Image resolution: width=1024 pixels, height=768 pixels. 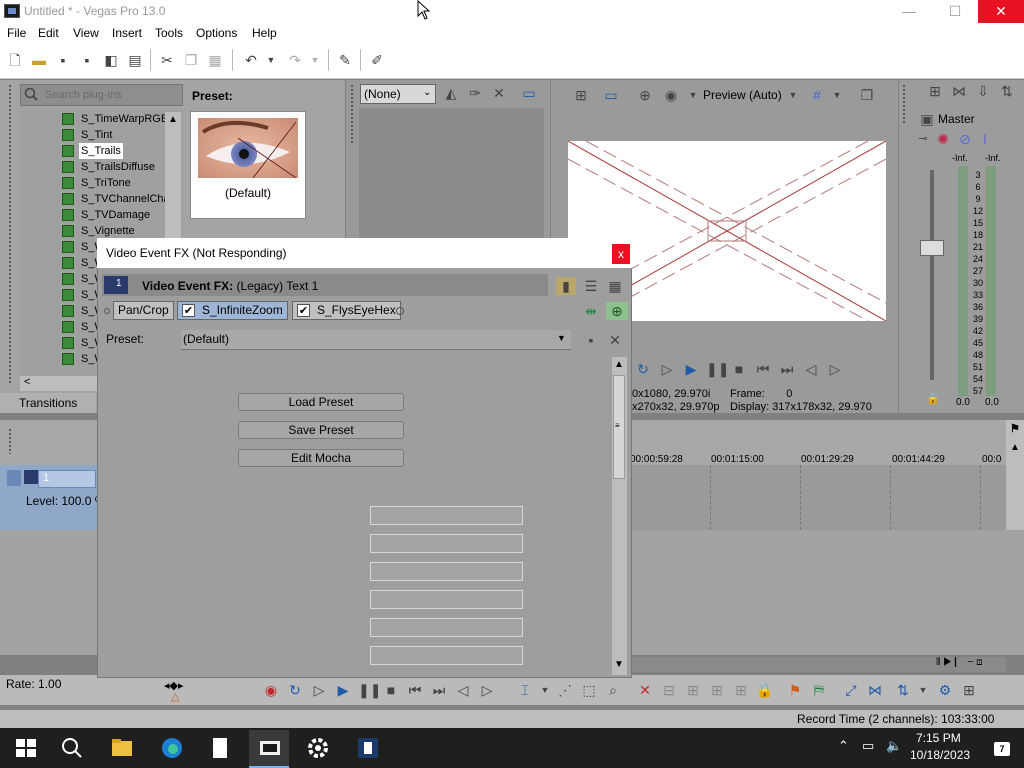 I want to click on trim-start-icon: ⊞, so click(x=693, y=690).